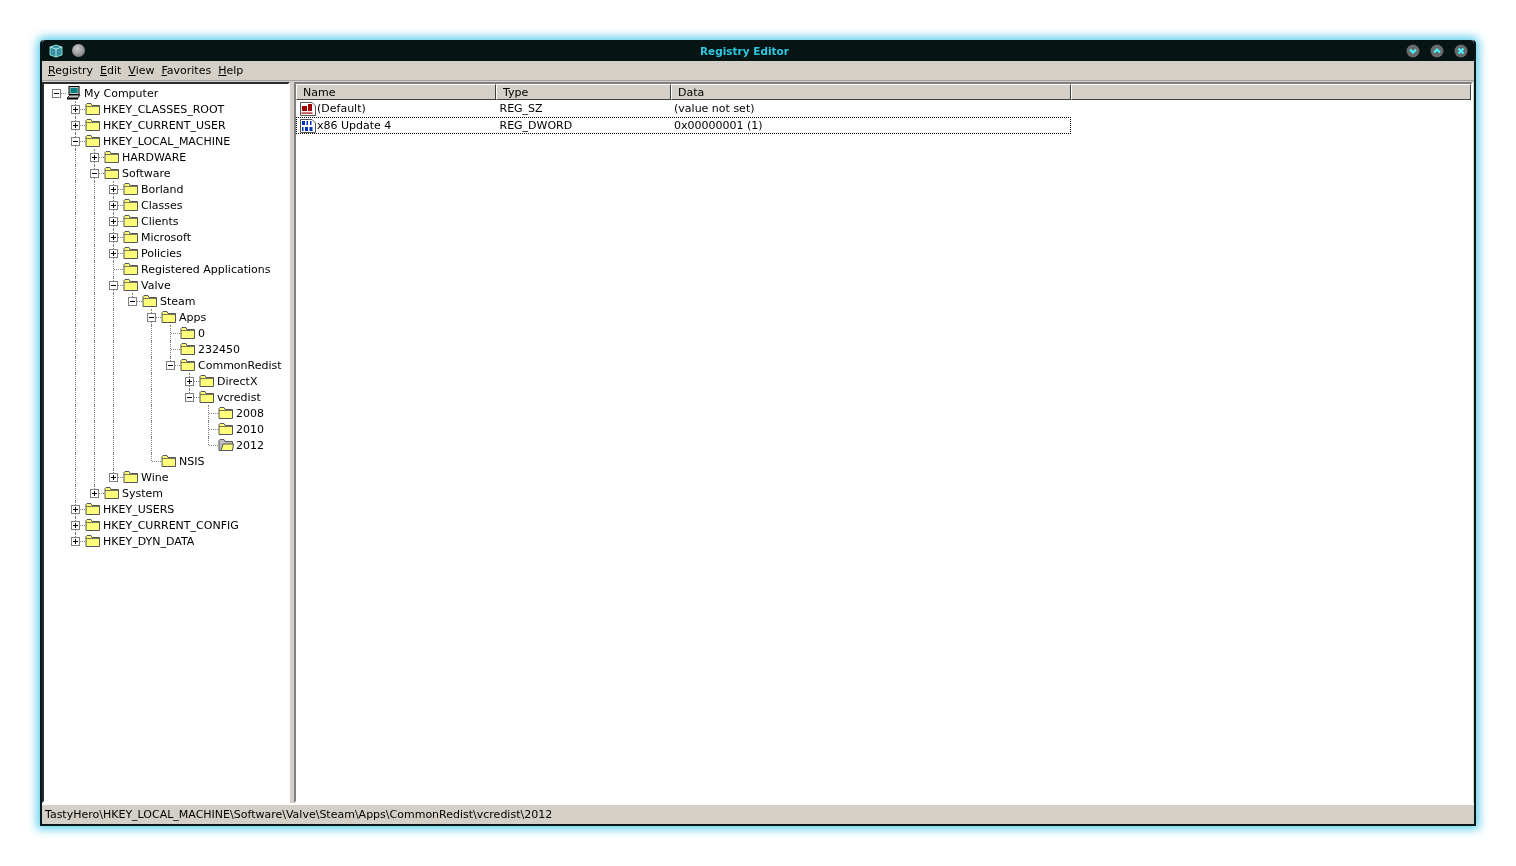  What do you see at coordinates (1437, 50) in the screenshot?
I see `maximize-button` at bounding box center [1437, 50].